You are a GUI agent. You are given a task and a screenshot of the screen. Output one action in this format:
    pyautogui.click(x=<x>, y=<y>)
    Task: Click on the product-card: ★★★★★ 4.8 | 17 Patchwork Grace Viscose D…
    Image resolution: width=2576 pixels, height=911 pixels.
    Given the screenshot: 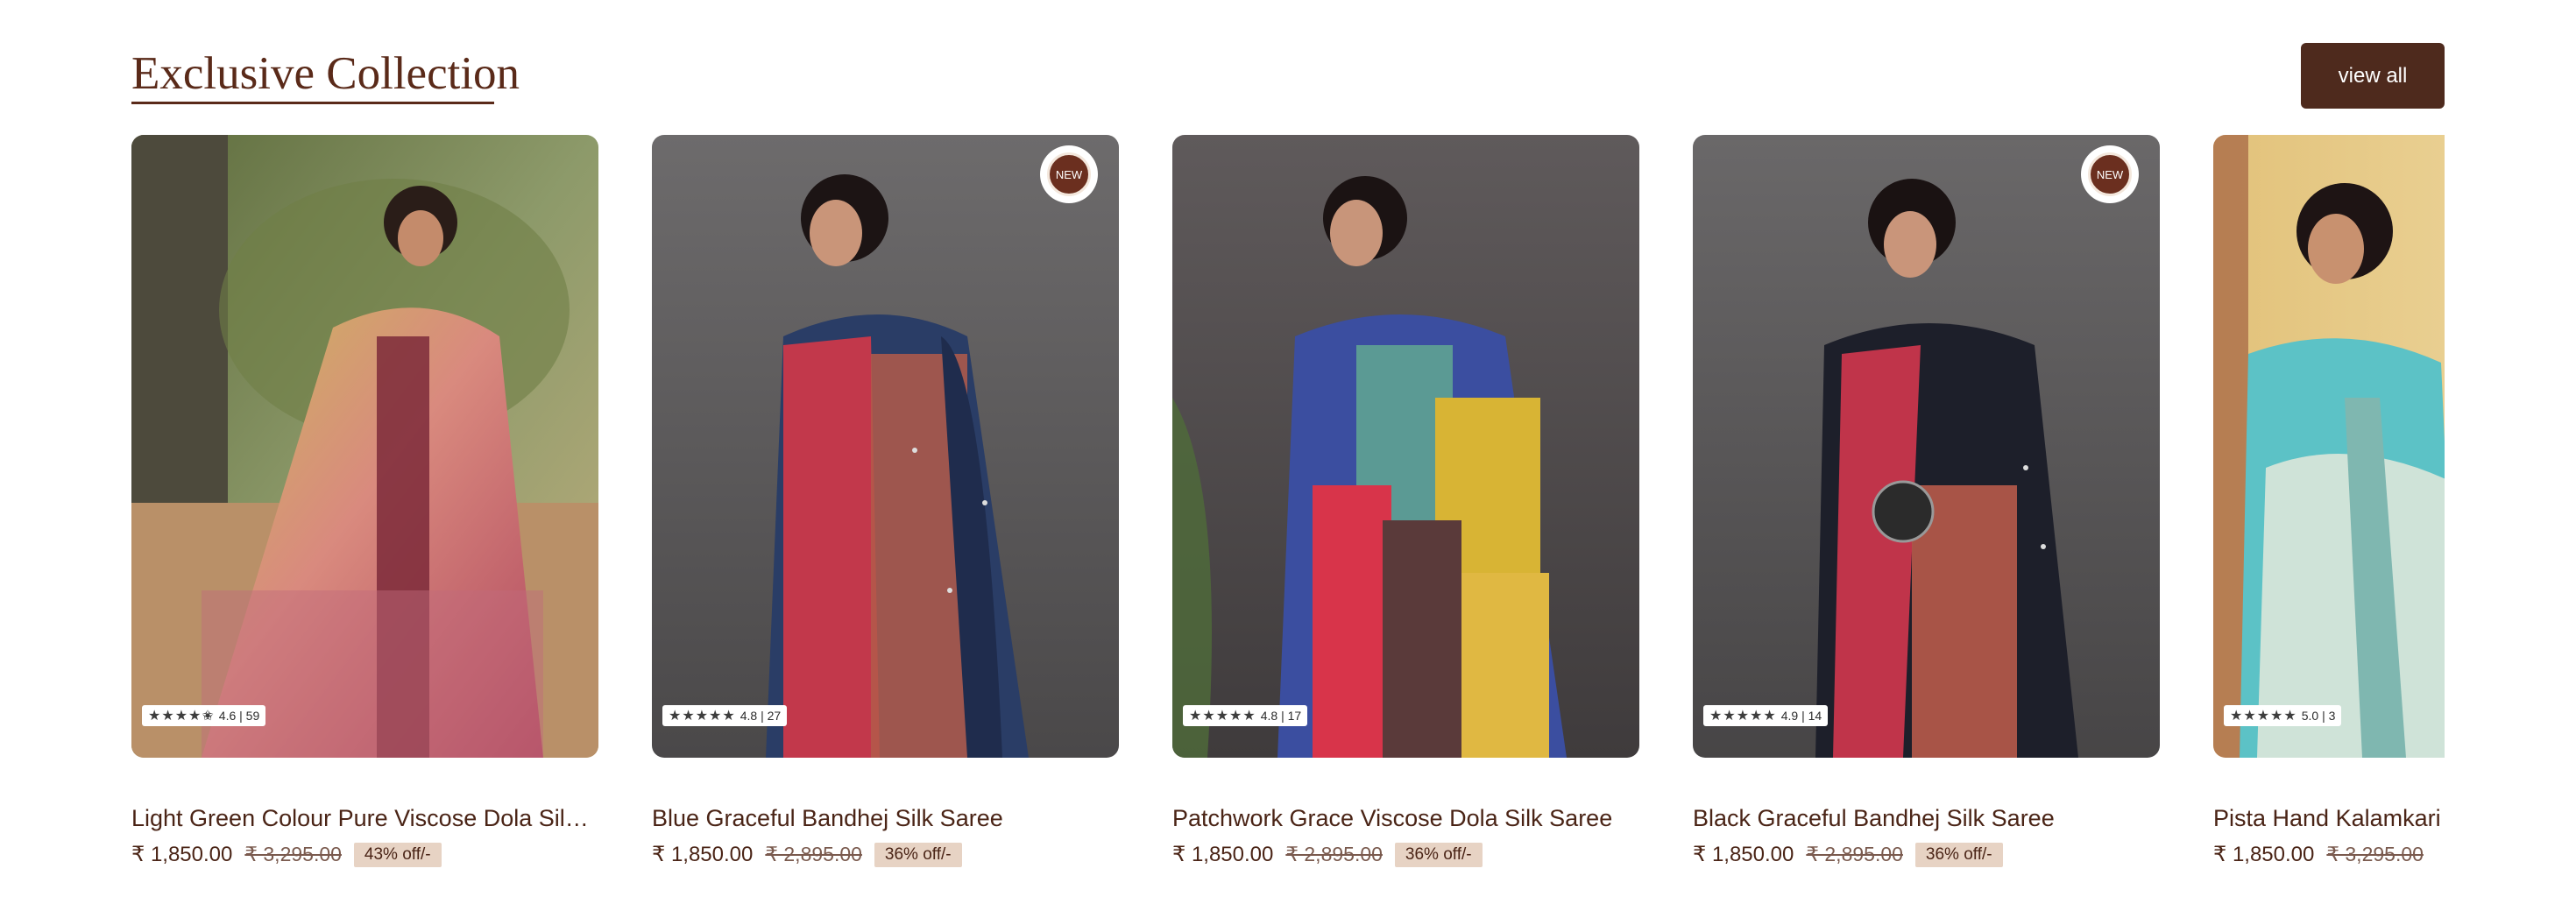 What is the action you would take?
    pyautogui.click(x=1405, y=512)
    